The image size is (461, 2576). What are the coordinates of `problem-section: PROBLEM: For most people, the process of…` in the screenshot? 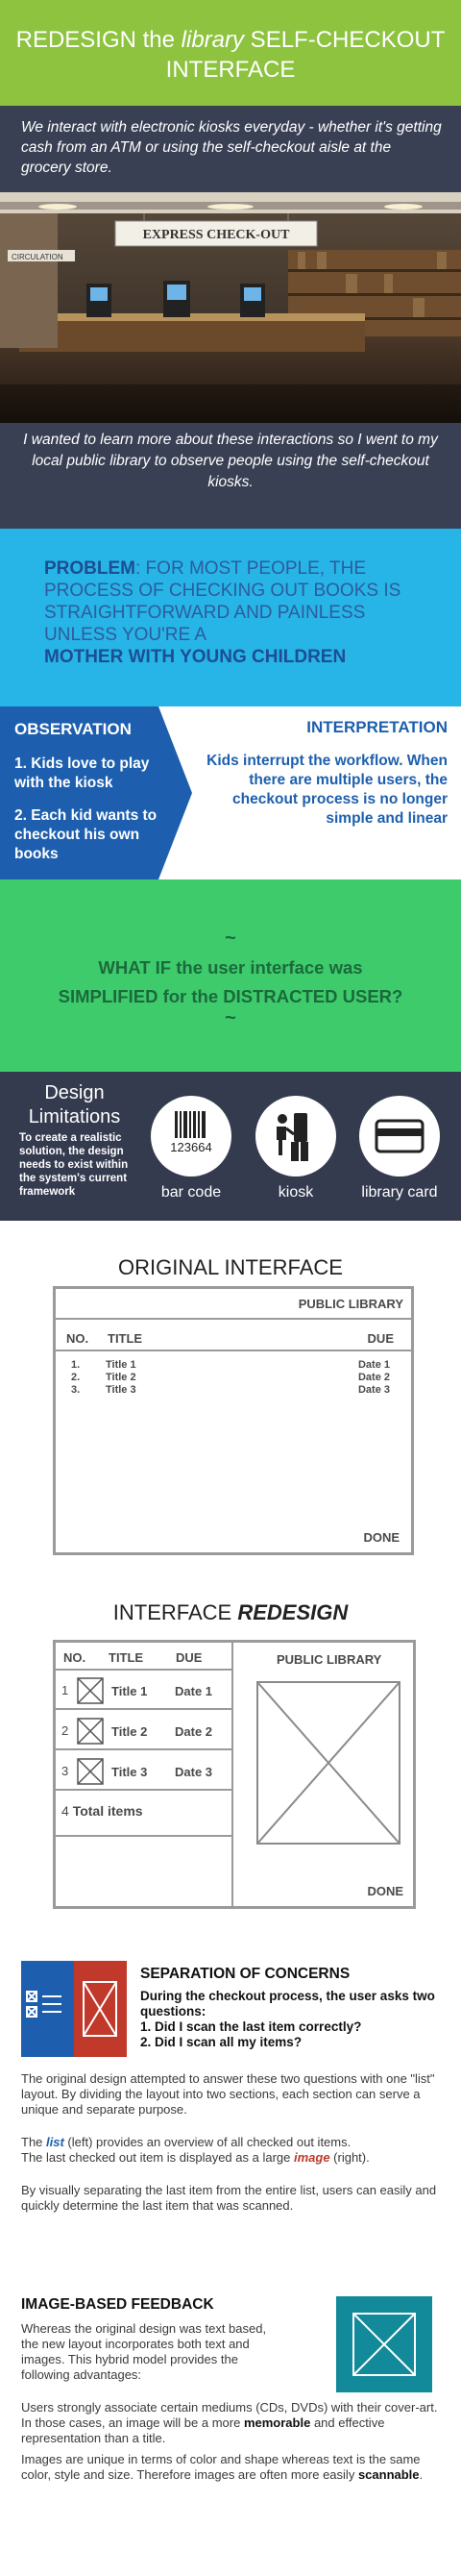 It's located at (230, 618).